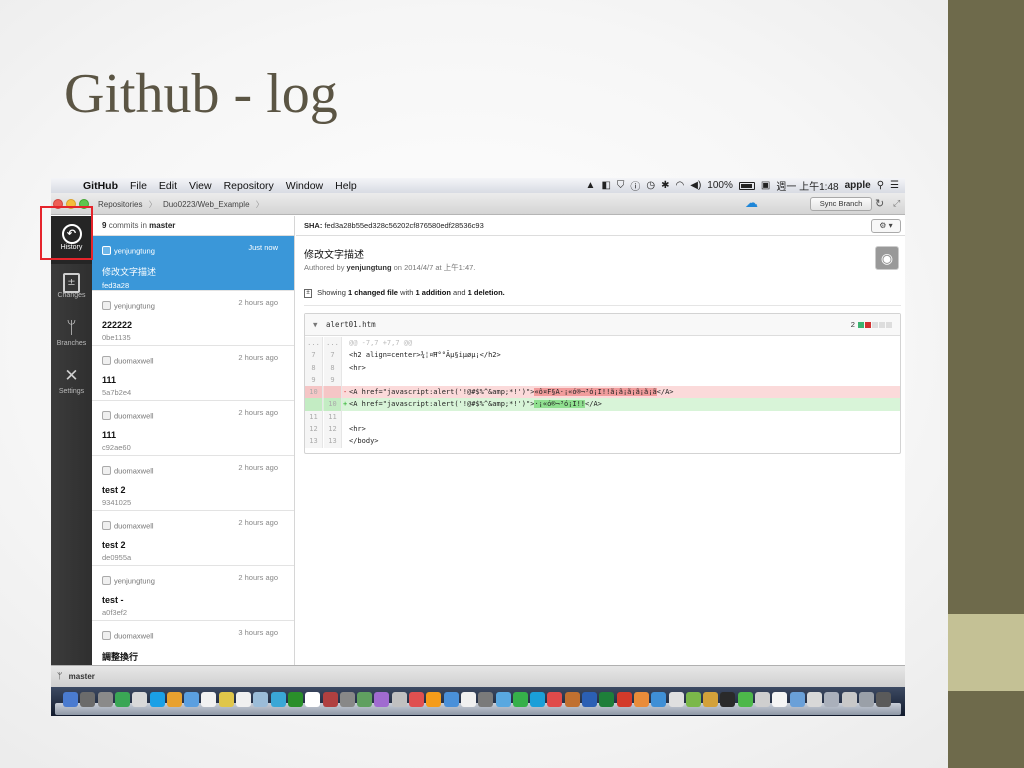  I want to click on user-name: apple, so click(858, 185).